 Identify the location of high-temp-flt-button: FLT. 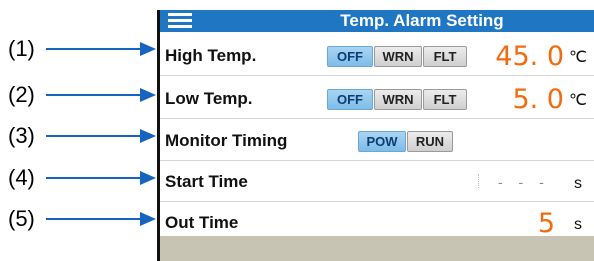
(445, 56).